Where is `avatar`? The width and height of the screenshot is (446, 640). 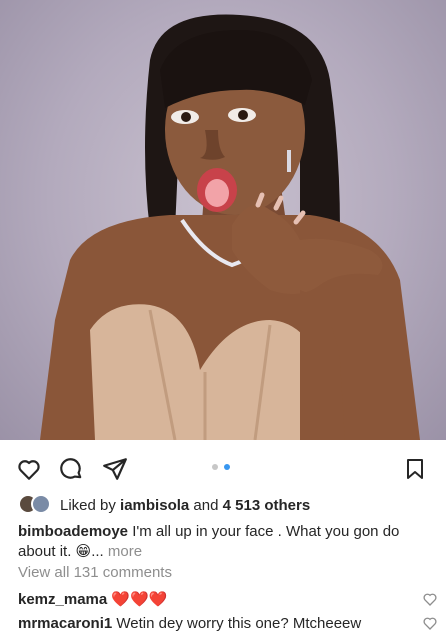 avatar is located at coordinates (41, 504).